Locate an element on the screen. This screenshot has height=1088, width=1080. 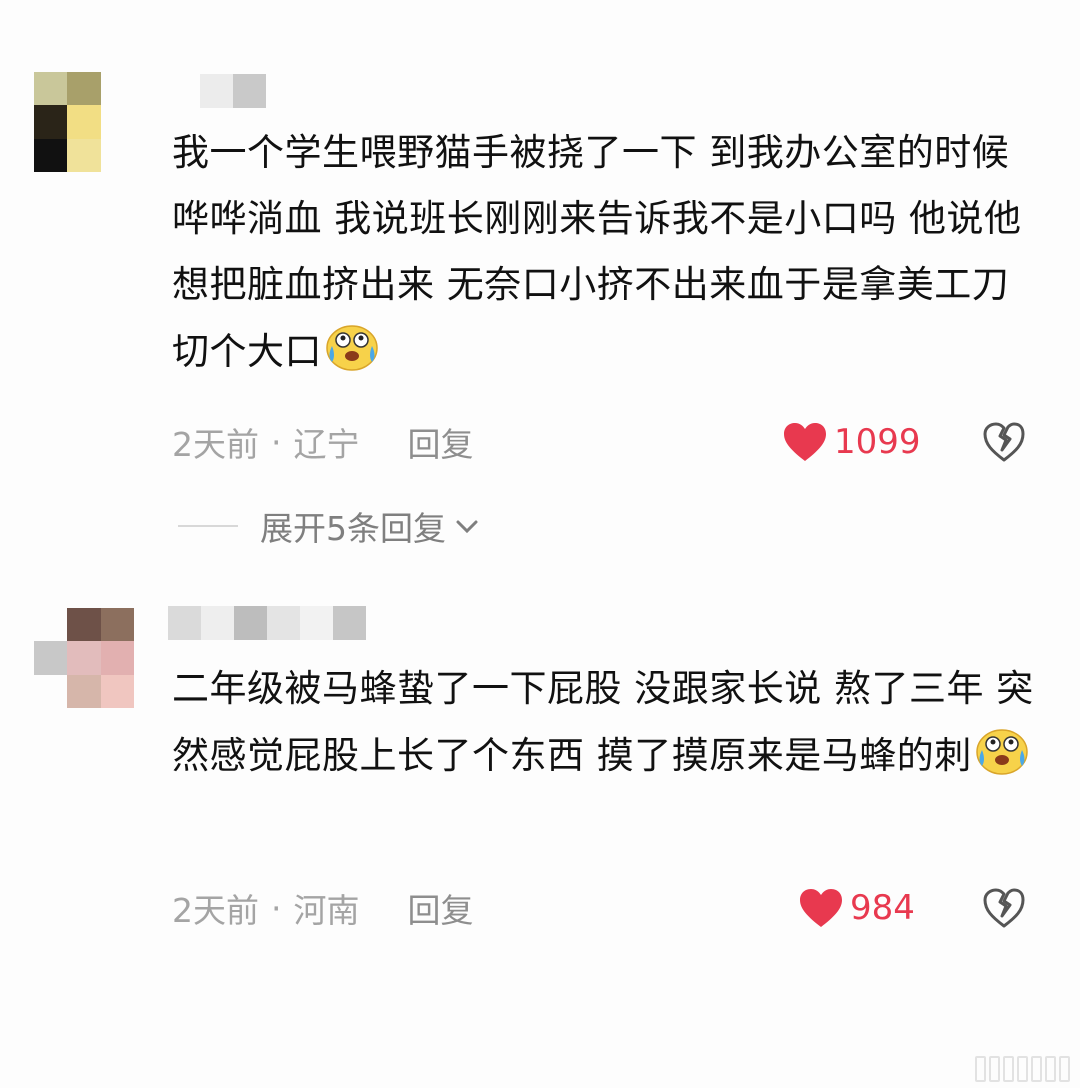
like-button: 984 is located at coordinates (856, 908).